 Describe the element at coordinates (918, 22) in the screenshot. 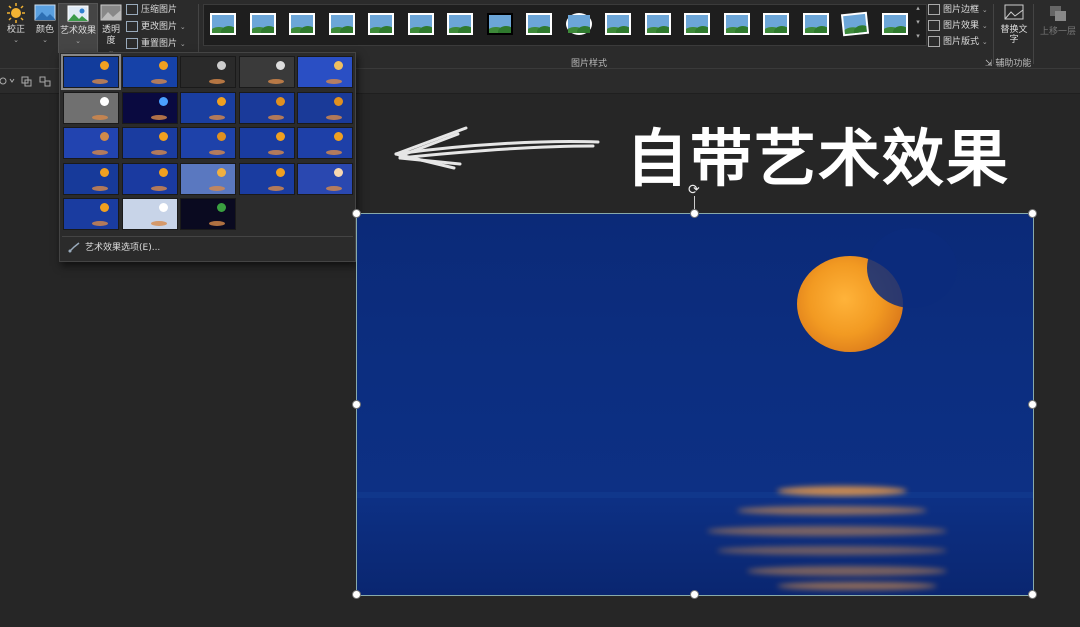

I see `gallery-down-arrow: ▾` at that location.